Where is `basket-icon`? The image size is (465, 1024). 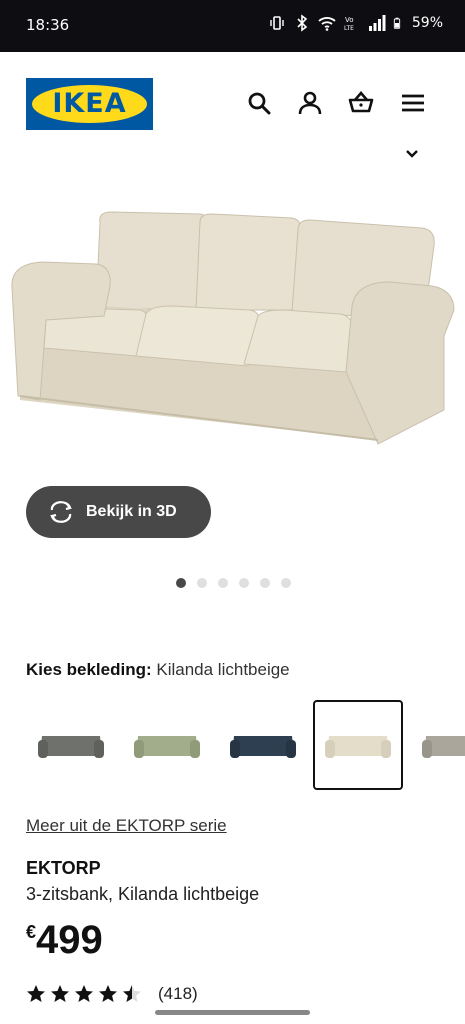
basket-icon is located at coordinates (361, 103).